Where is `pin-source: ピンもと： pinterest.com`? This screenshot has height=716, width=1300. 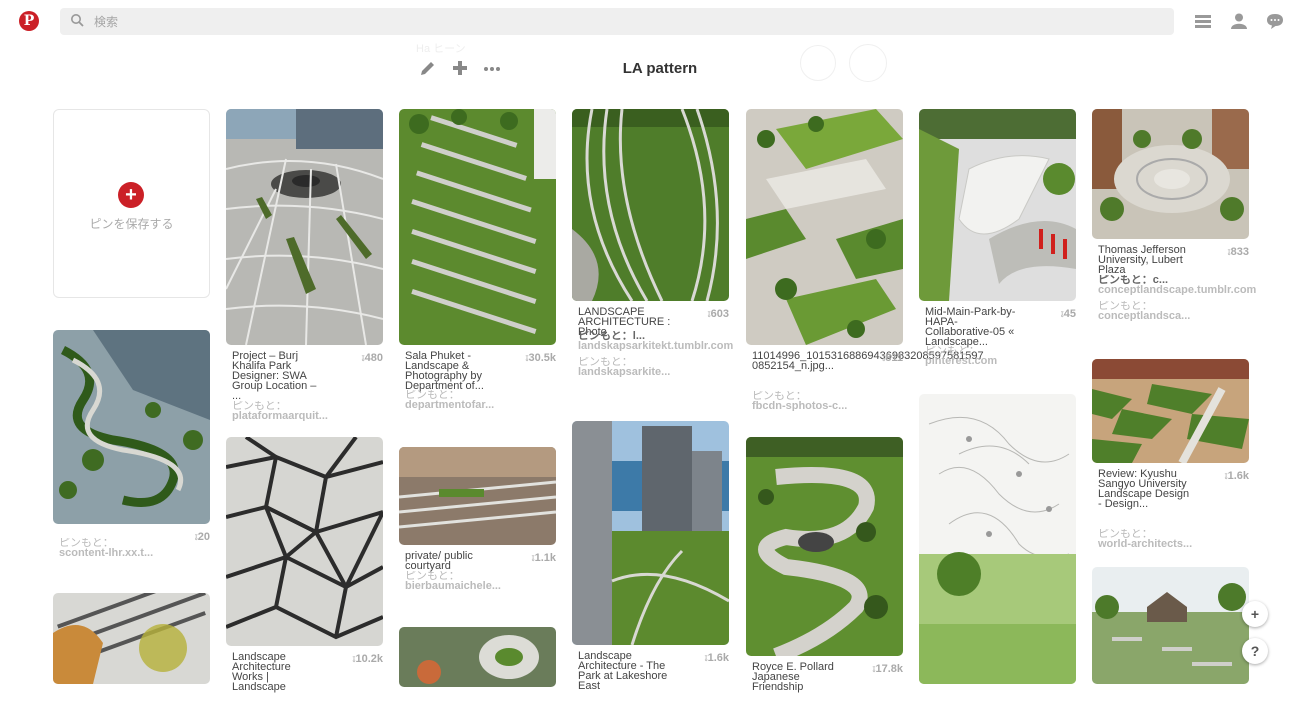 pin-source: ピンもと： pinterest.com is located at coordinates (1000, 356).